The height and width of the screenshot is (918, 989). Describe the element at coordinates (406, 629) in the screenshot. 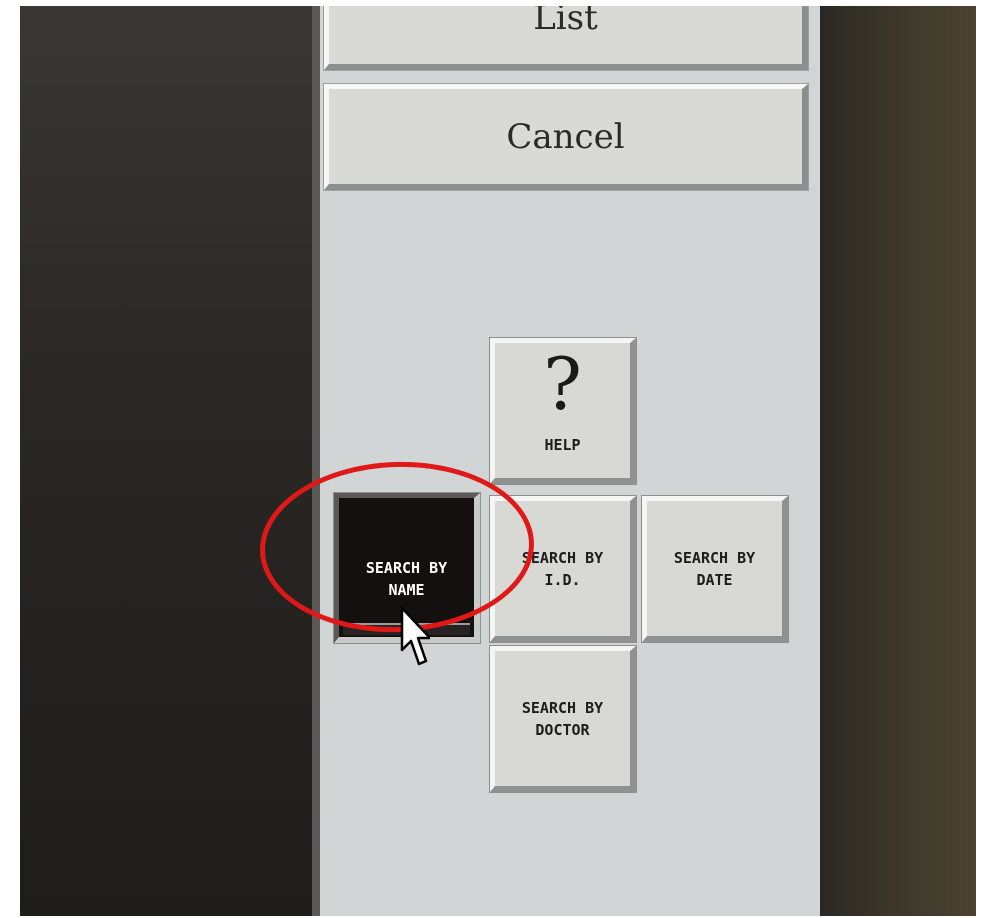

I see `button-pressed-bar` at that location.